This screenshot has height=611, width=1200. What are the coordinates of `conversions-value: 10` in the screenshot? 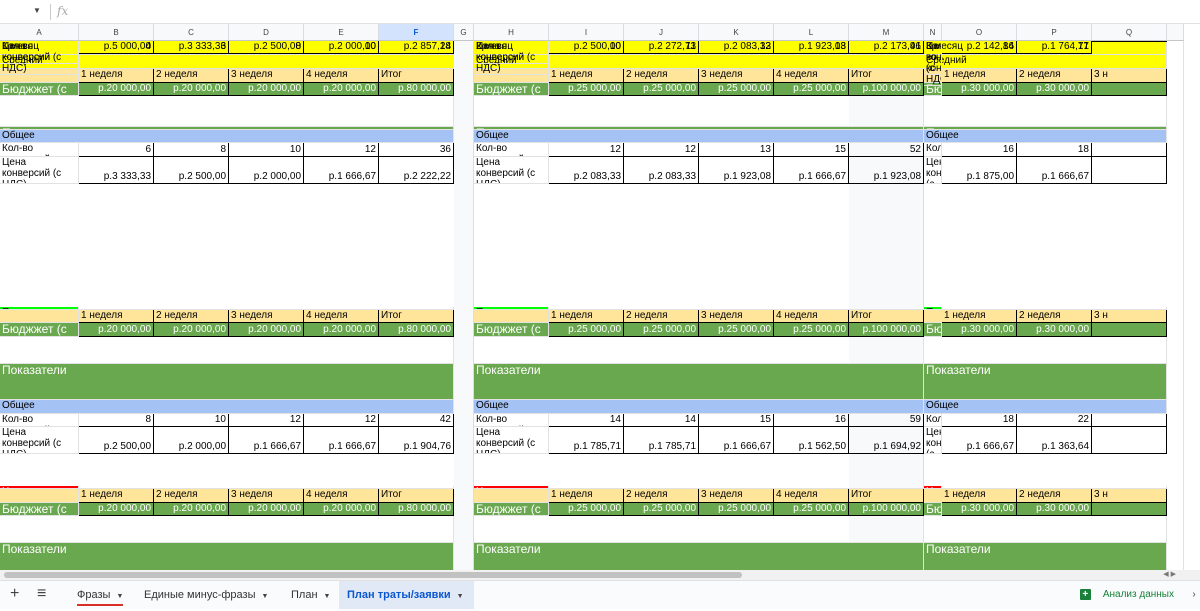 It's located at (266, 150).